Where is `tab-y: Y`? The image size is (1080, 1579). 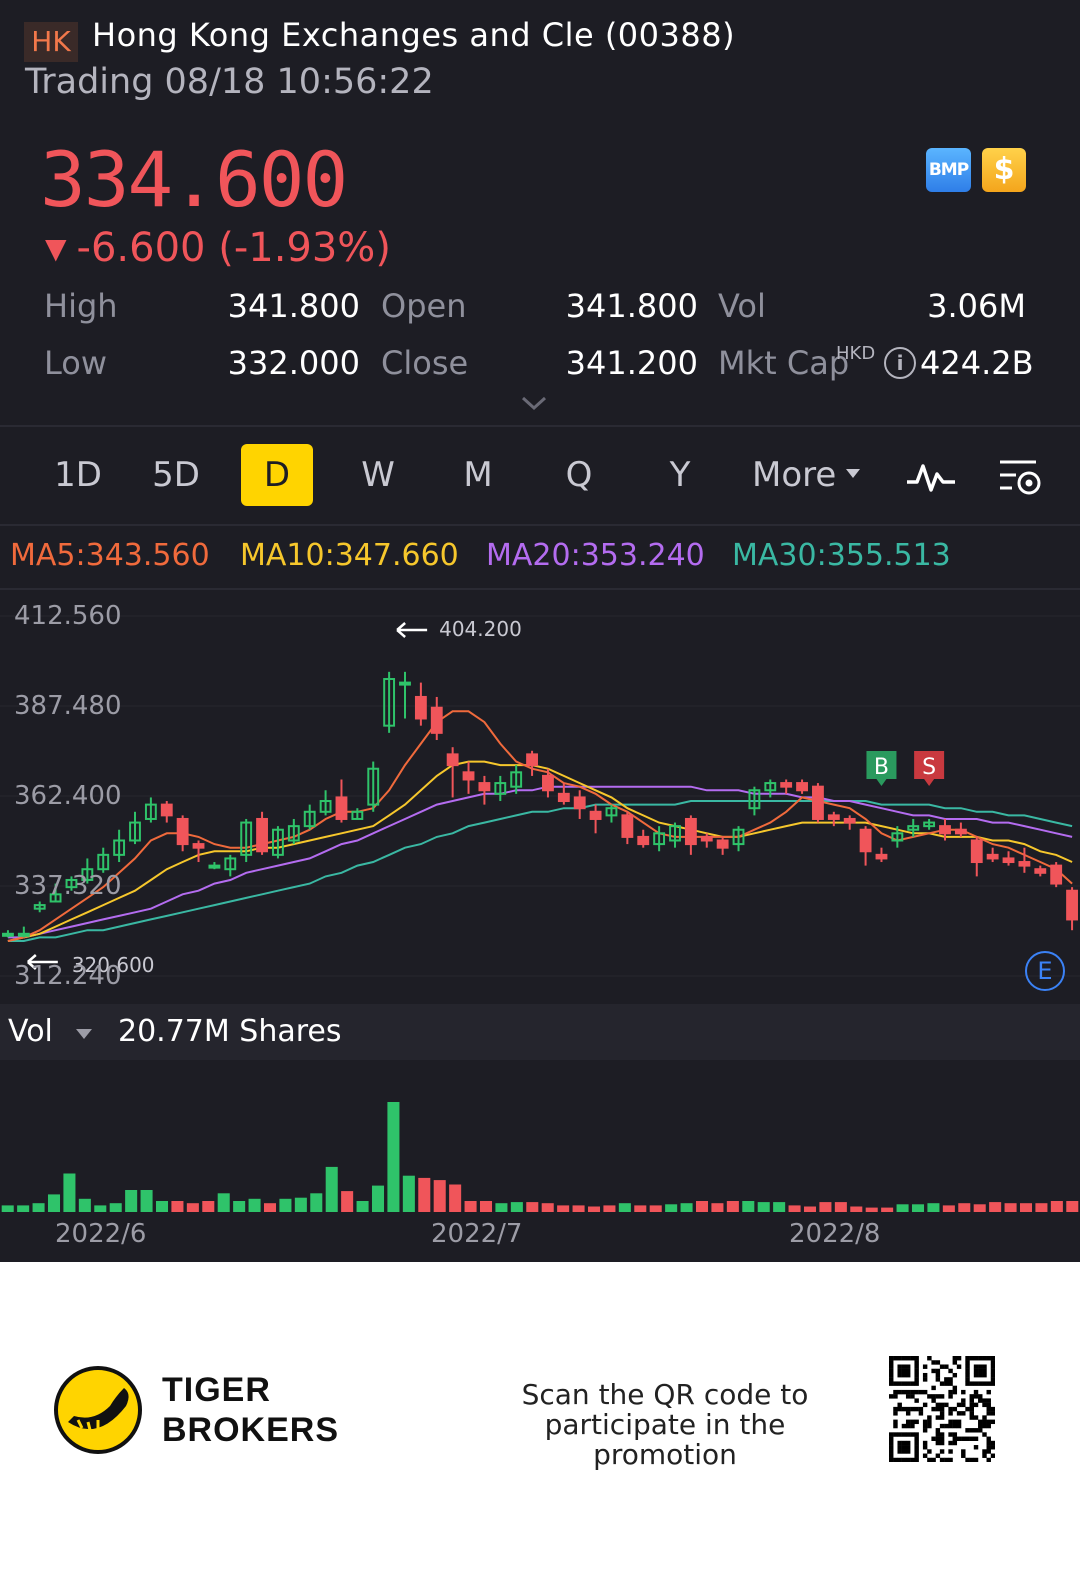 tab-y: Y is located at coordinates (680, 475).